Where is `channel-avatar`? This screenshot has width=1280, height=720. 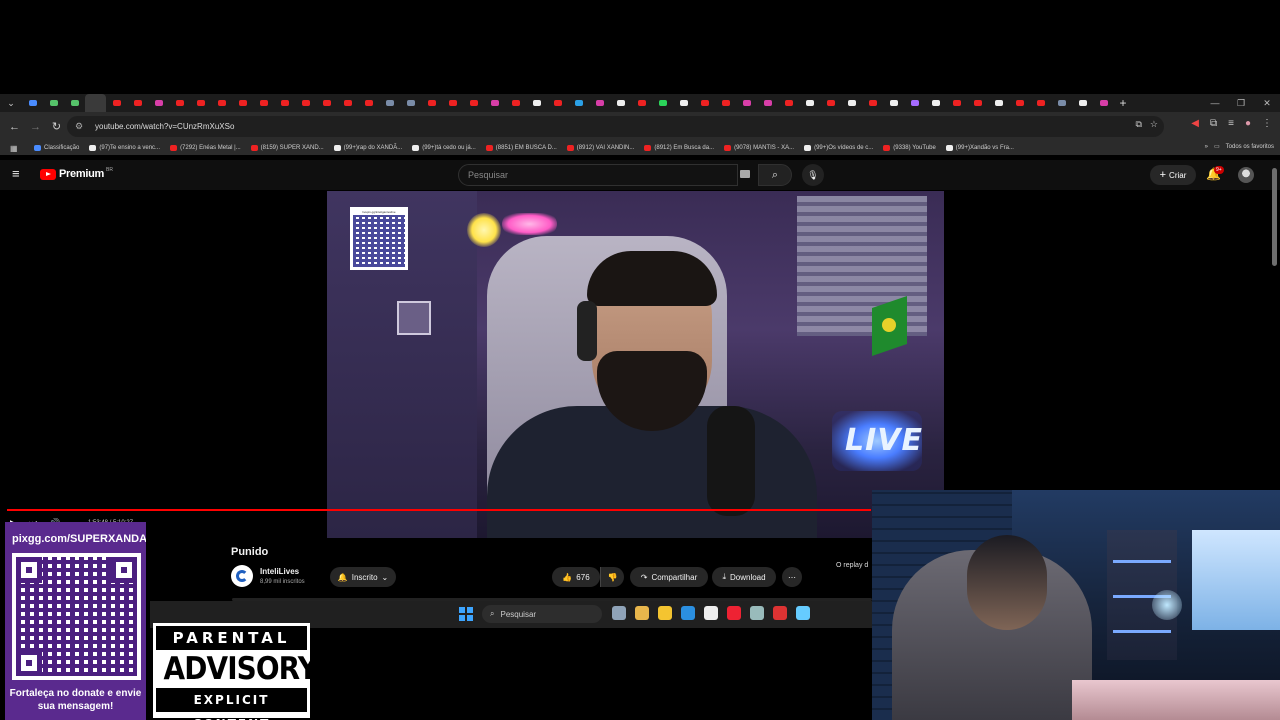 channel-avatar is located at coordinates (242, 576).